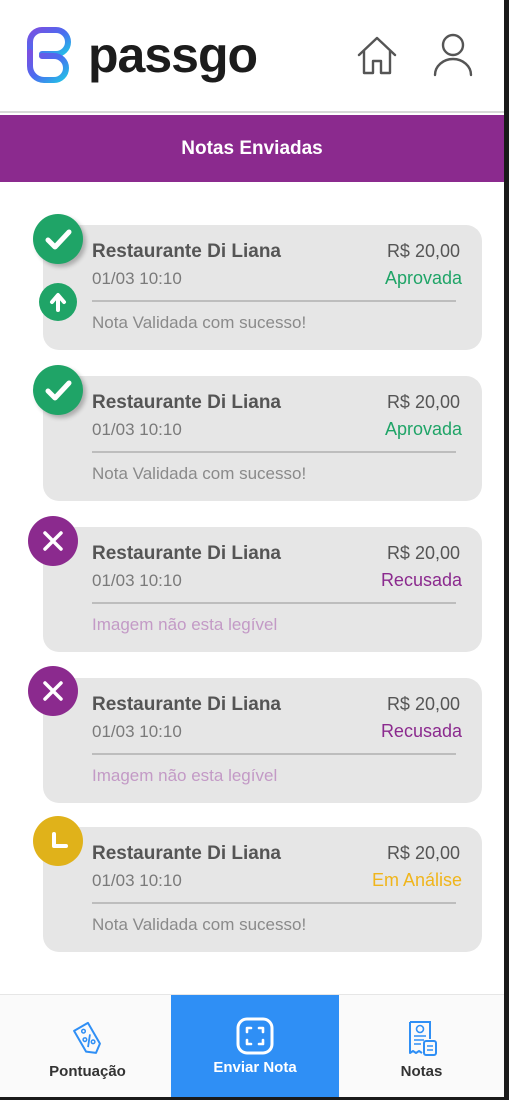  I want to click on profile-button, so click(453, 55).